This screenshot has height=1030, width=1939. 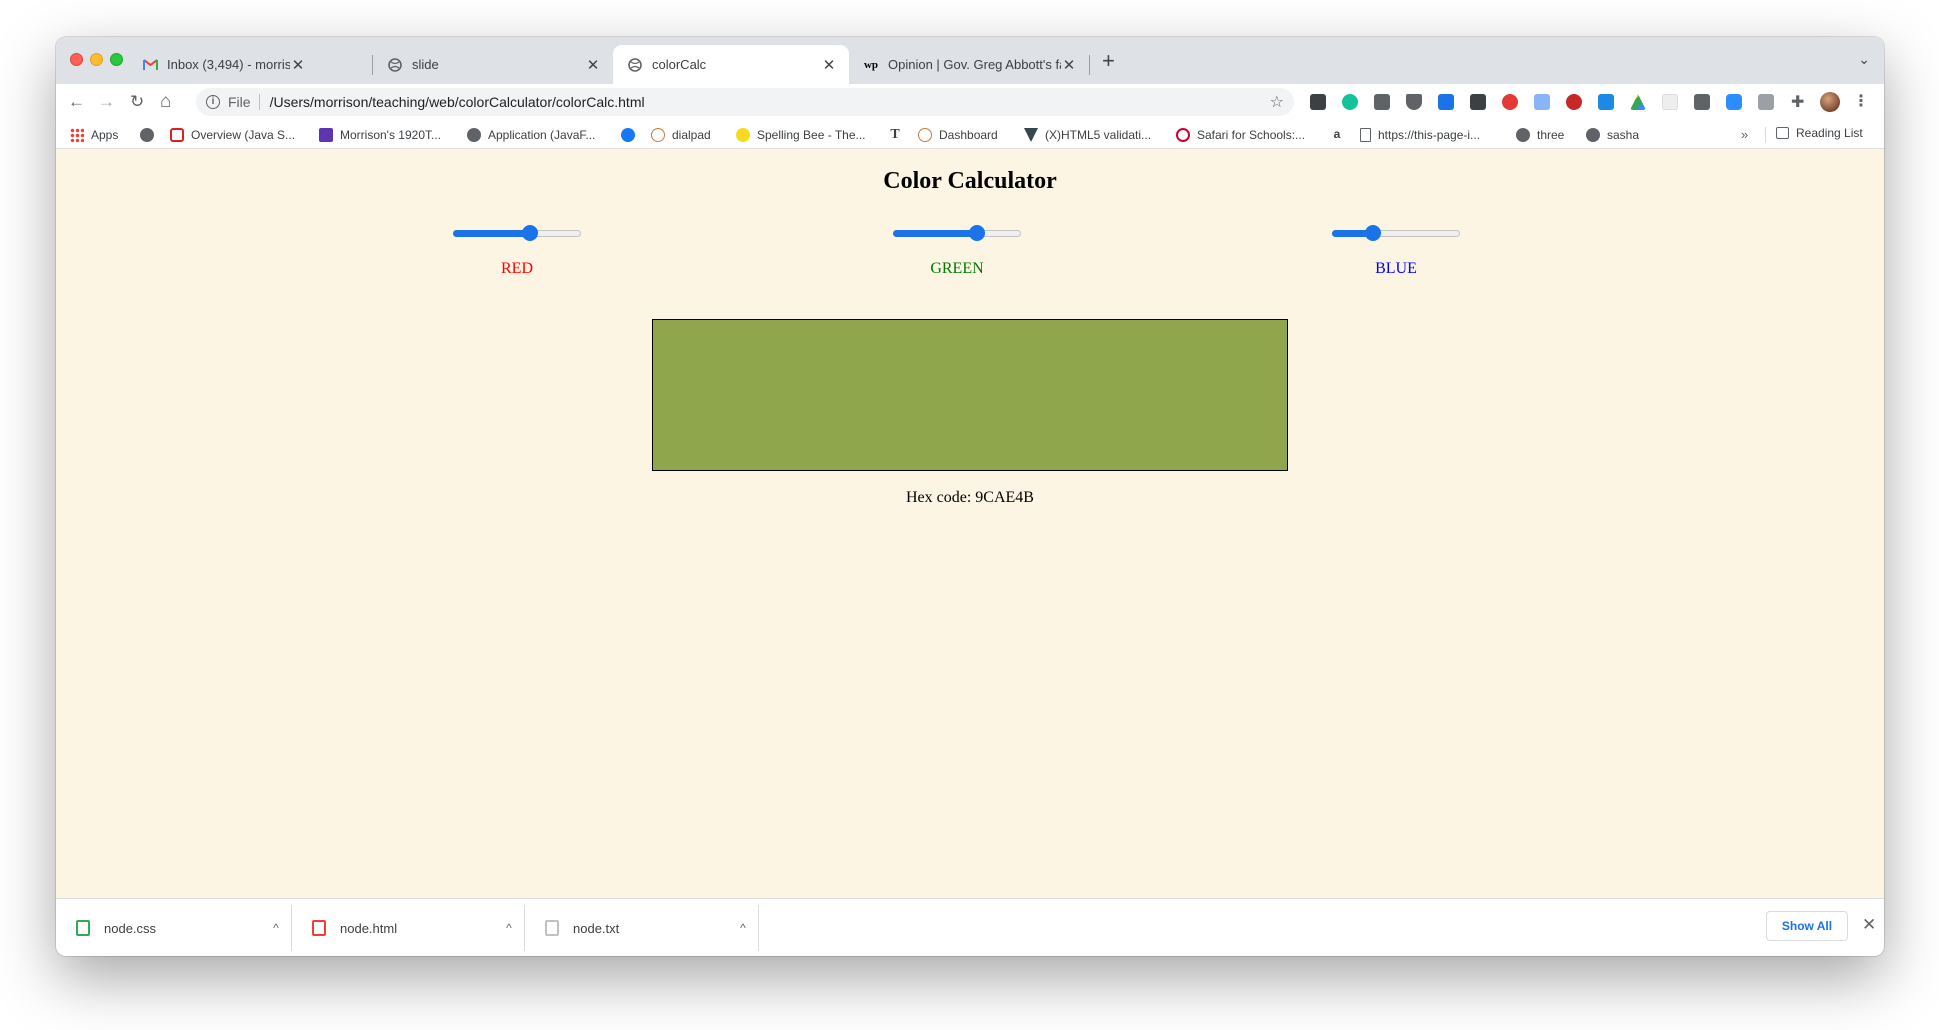 What do you see at coordinates (1864, 59) in the screenshot?
I see `tab-search-icon: ⌄` at bounding box center [1864, 59].